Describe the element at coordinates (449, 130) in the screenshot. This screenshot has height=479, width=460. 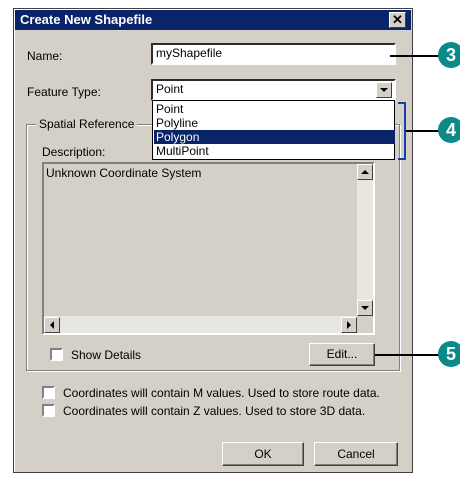
I see `callout-4: 4` at that location.